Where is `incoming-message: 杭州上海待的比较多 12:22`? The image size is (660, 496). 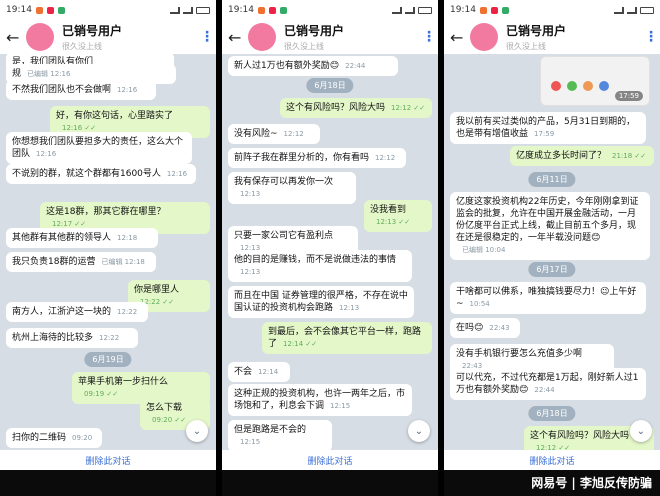
incoming-message: 杭州上海待的比较多 12:22 is located at coordinates (72, 338).